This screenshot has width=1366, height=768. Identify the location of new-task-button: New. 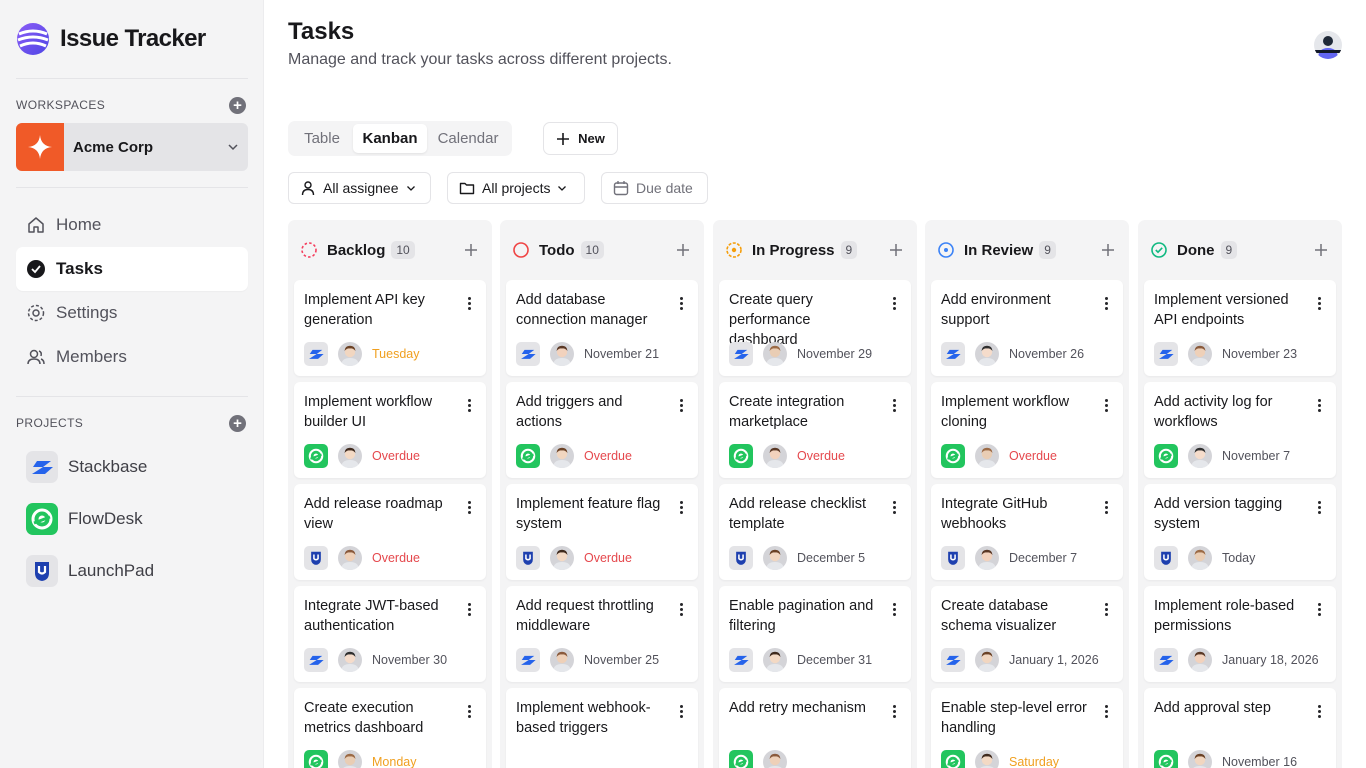
(580, 138).